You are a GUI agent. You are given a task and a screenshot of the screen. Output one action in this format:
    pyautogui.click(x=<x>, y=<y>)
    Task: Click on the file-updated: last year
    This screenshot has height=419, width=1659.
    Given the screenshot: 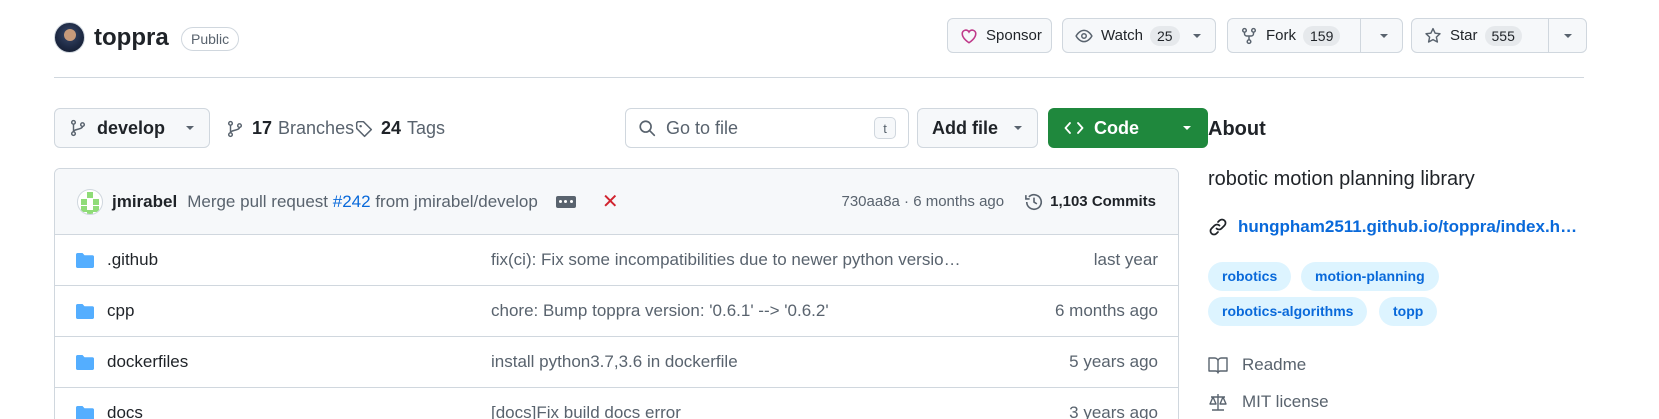 What is the action you would take?
    pyautogui.click(x=1125, y=259)
    